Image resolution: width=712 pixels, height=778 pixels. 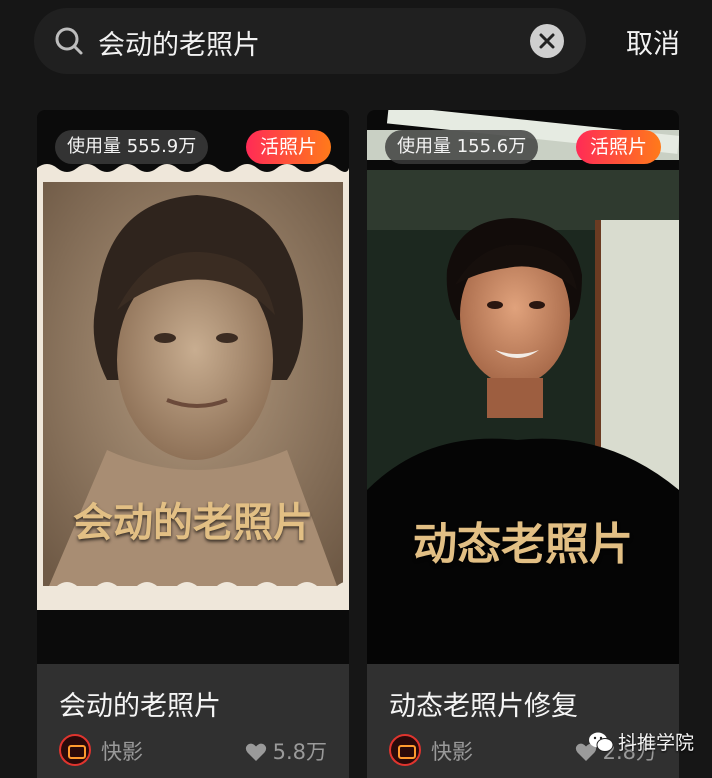 What do you see at coordinates (132, 147) in the screenshot?
I see `usage-count-badge: 使用量 555.9万` at bounding box center [132, 147].